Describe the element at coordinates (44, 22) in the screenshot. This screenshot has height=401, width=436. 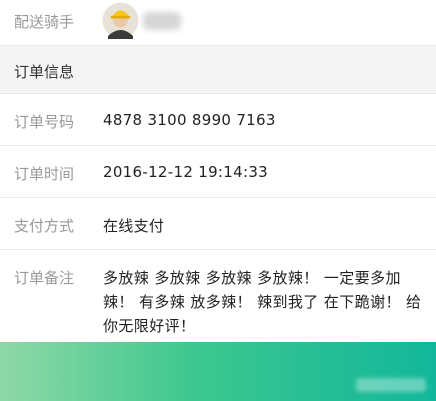
I see `rider-label: 配送骑手` at that location.